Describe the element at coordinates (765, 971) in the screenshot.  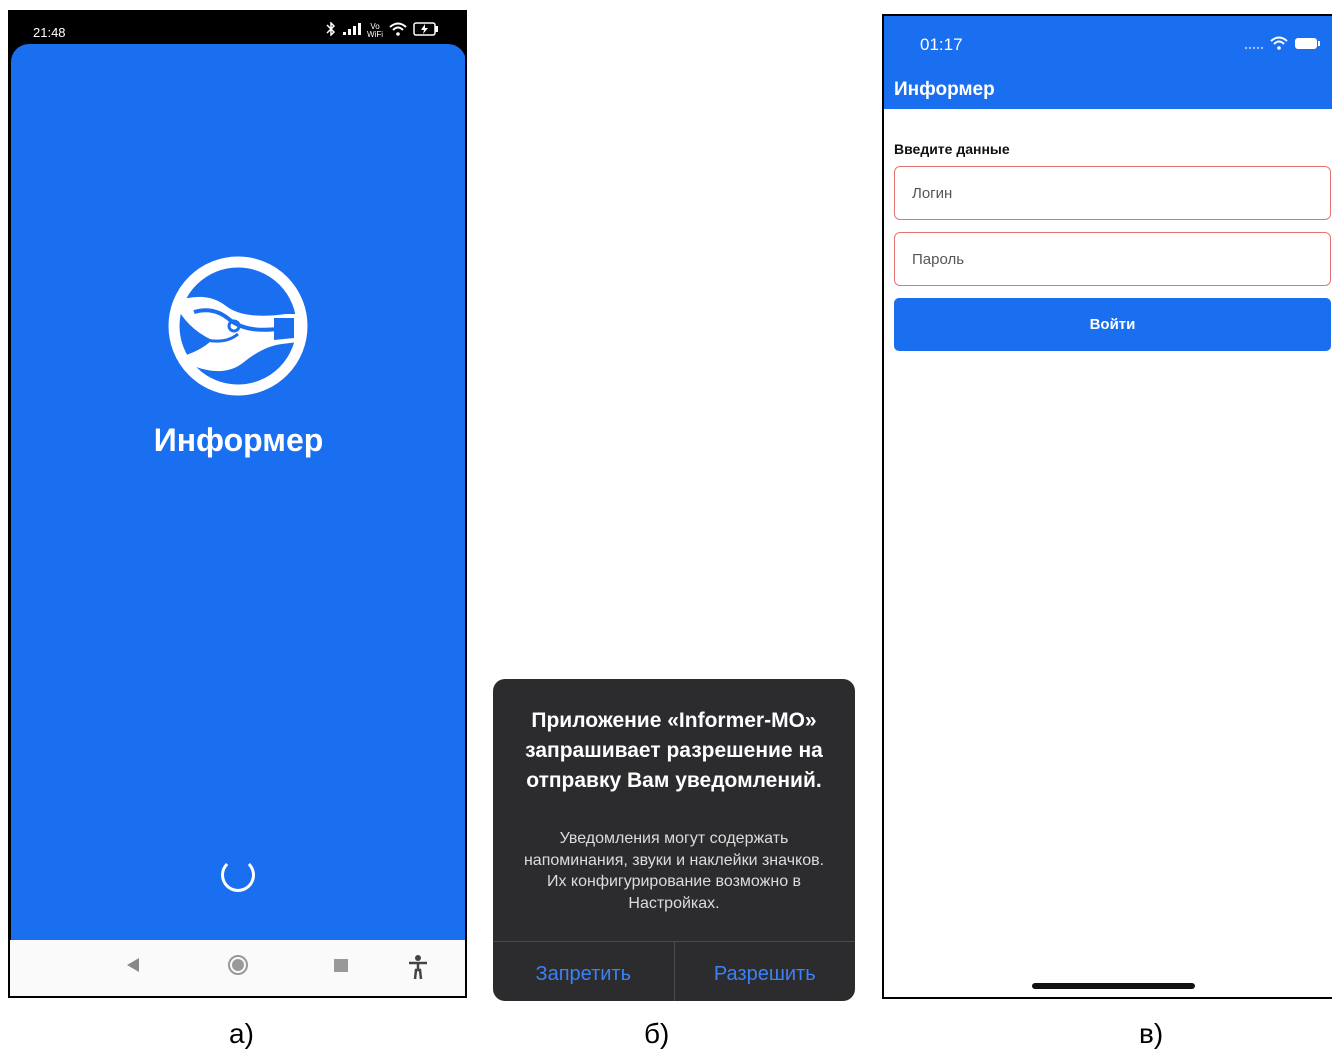
I see `allow-button: Разрешить` at that location.